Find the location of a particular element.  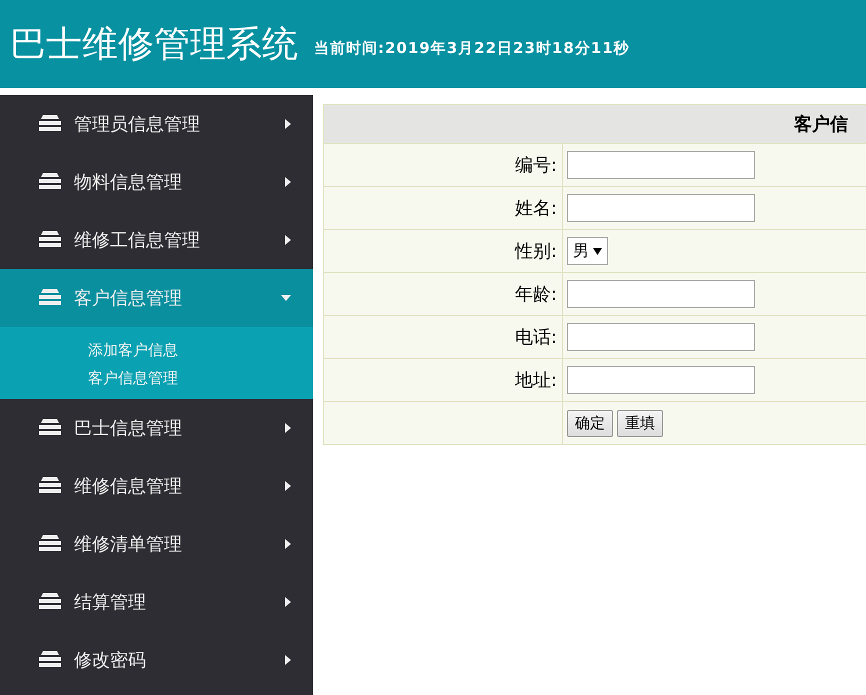

field-label: 年龄: is located at coordinates (443, 294).